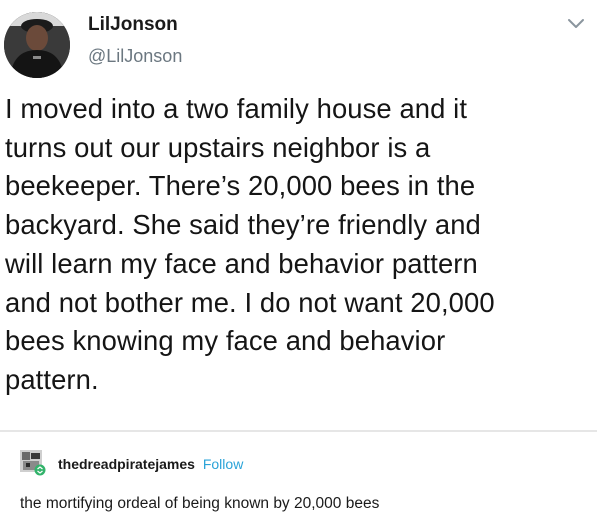 This screenshot has height=526, width=597. Describe the element at coordinates (135, 56) in the screenshot. I see `user-handle: @LilJonson` at that location.